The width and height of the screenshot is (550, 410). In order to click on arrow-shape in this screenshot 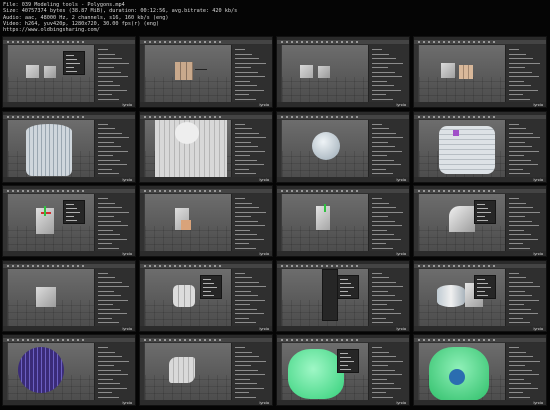, I will do `click(201, 69)`.